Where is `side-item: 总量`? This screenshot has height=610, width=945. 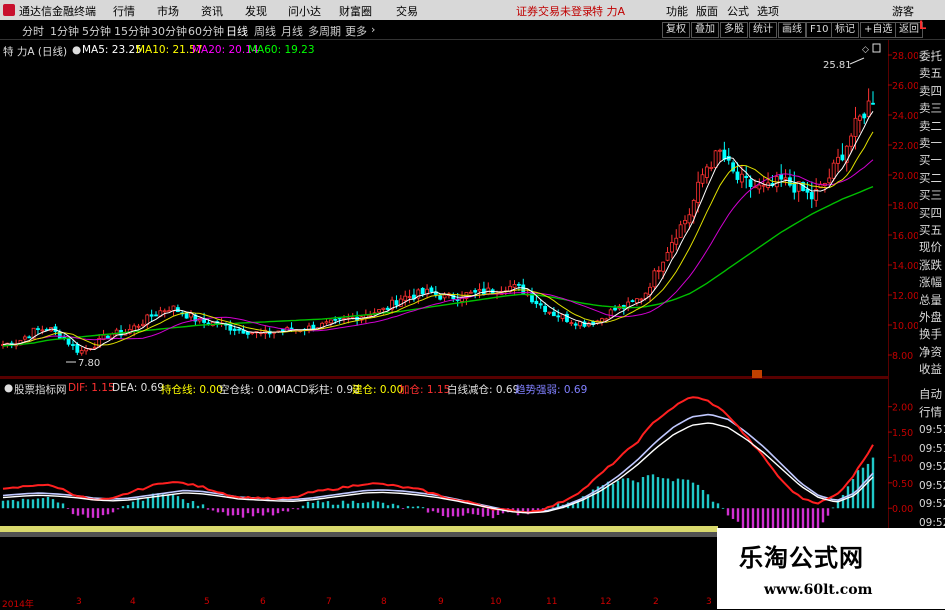 side-item: 总量 is located at coordinates (930, 300).